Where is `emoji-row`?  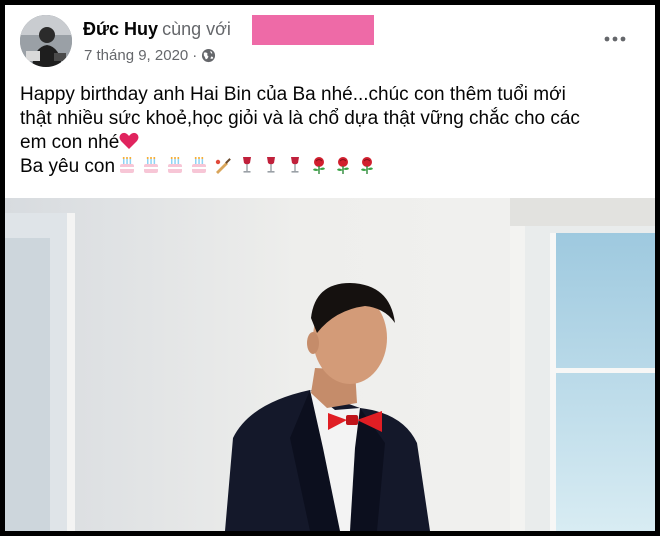
emoji-row is located at coordinates (247, 165).